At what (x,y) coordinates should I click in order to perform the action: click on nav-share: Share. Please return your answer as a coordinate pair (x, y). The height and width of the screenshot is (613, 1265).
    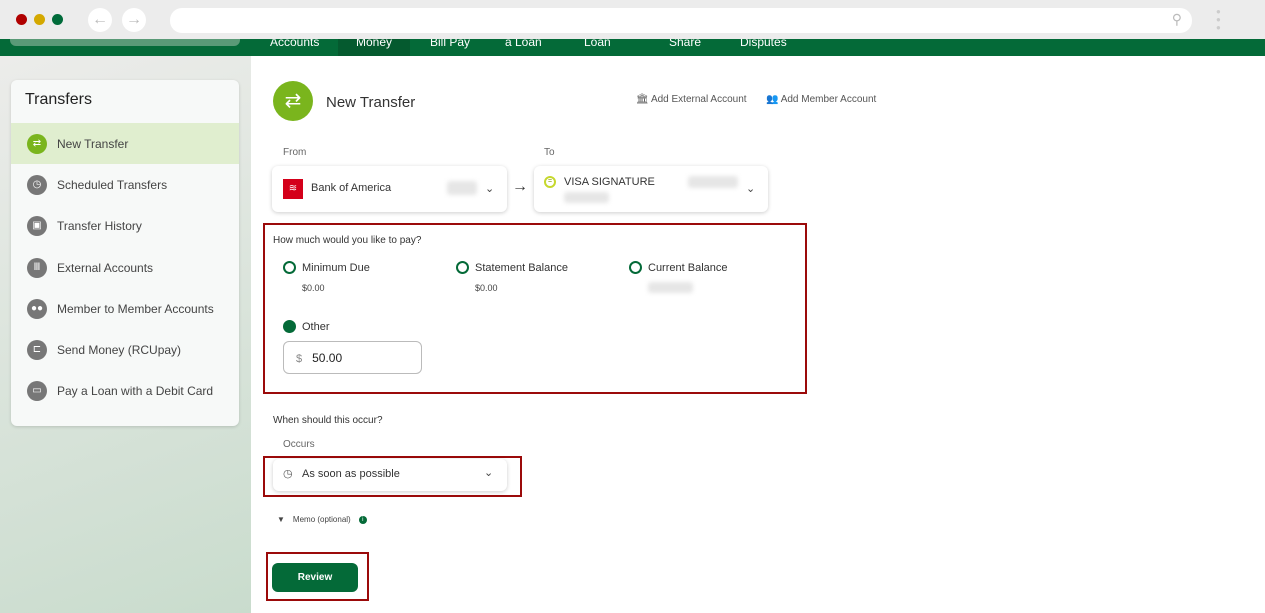
    Looking at the image, I should click on (685, 44).